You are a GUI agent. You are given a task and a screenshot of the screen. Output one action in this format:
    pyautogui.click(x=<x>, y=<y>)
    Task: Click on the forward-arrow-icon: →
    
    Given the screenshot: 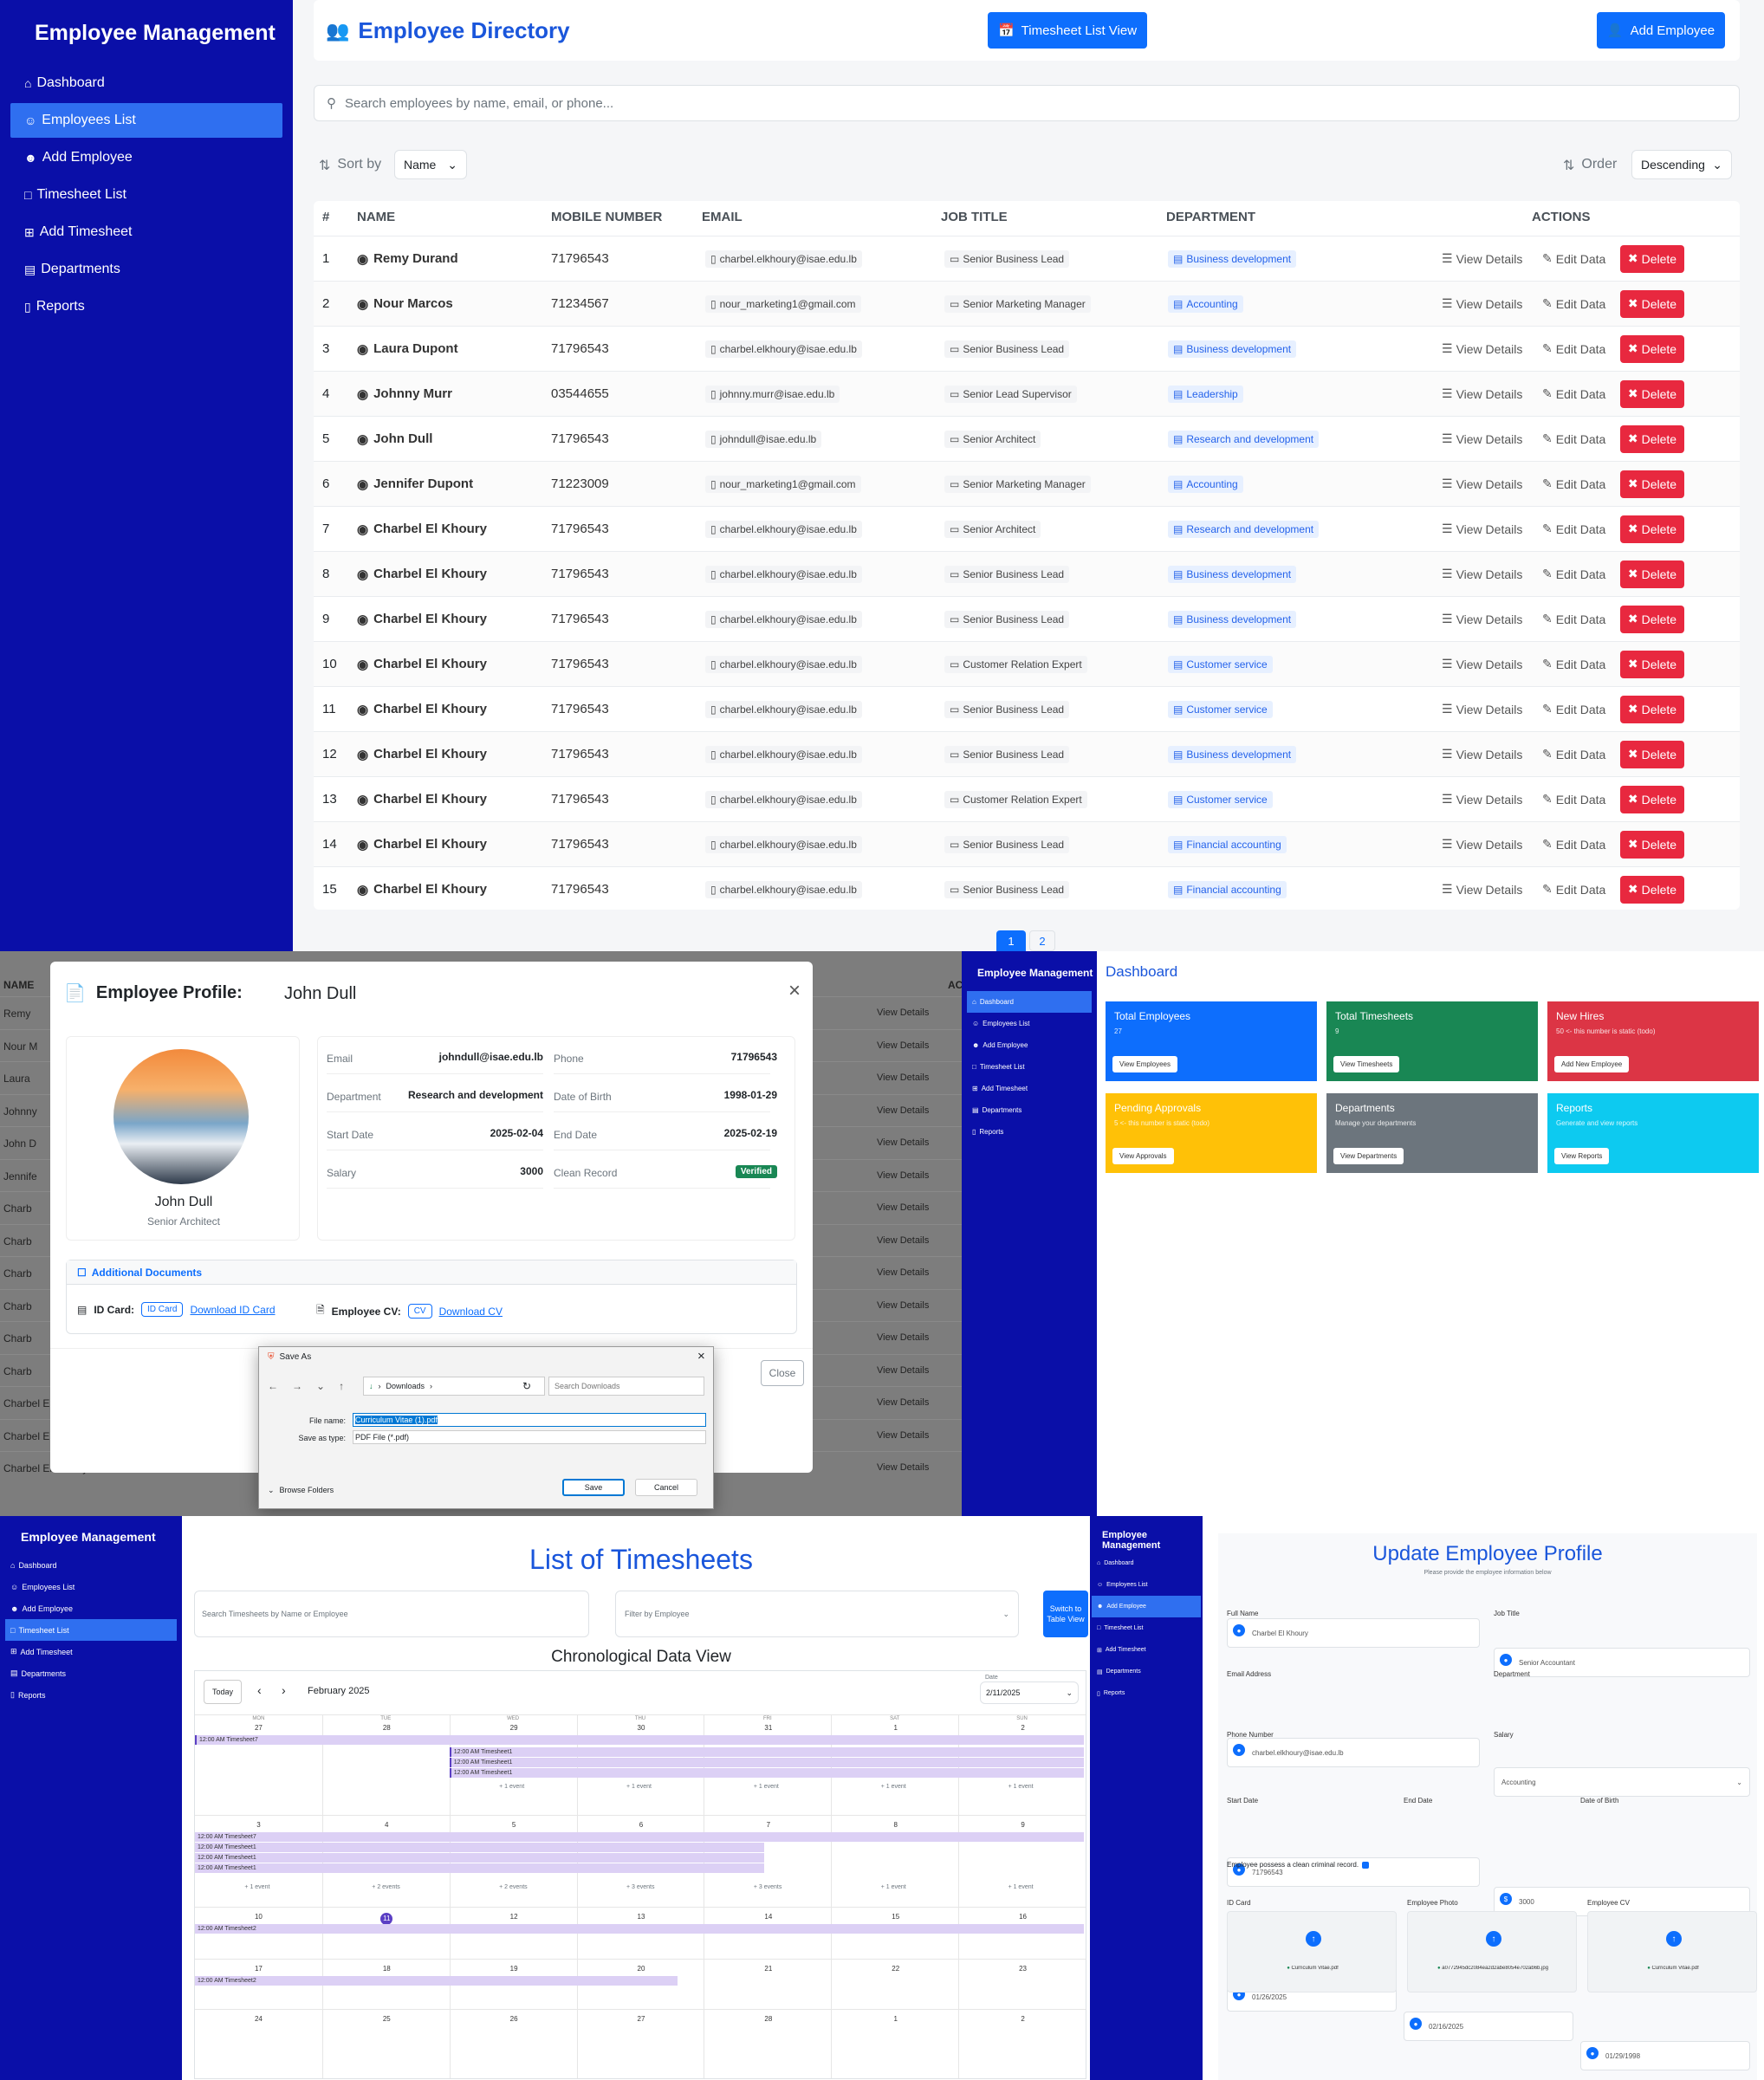 What is the action you would take?
    pyautogui.click(x=297, y=1386)
    